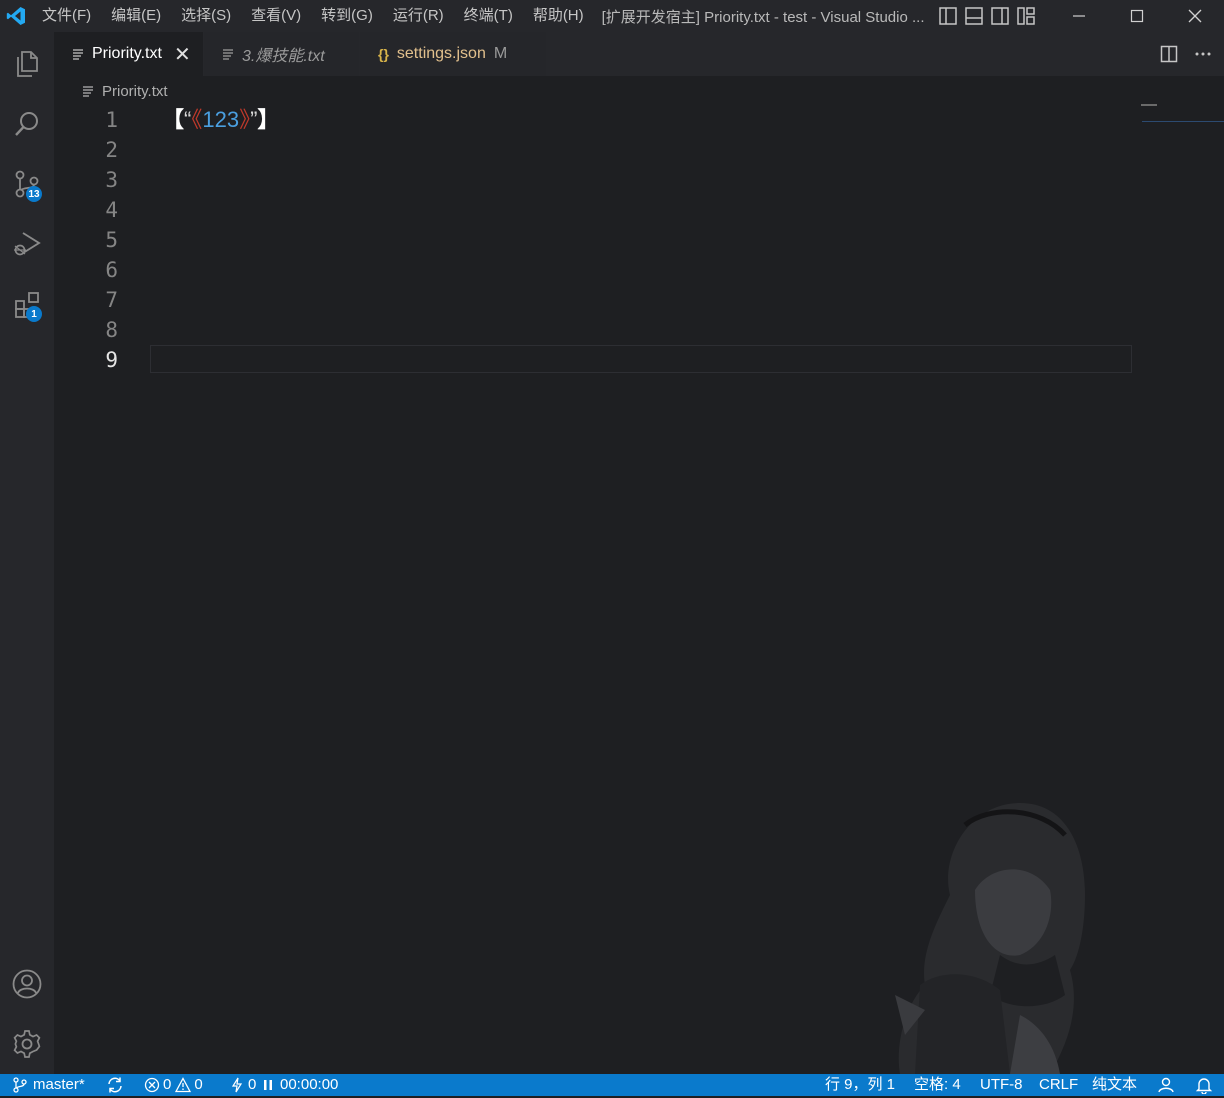 Image resolution: width=1224 pixels, height=1098 pixels. Describe the element at coordinates (111, 210) in the screenshot. I see `line-number: 4` at that location.